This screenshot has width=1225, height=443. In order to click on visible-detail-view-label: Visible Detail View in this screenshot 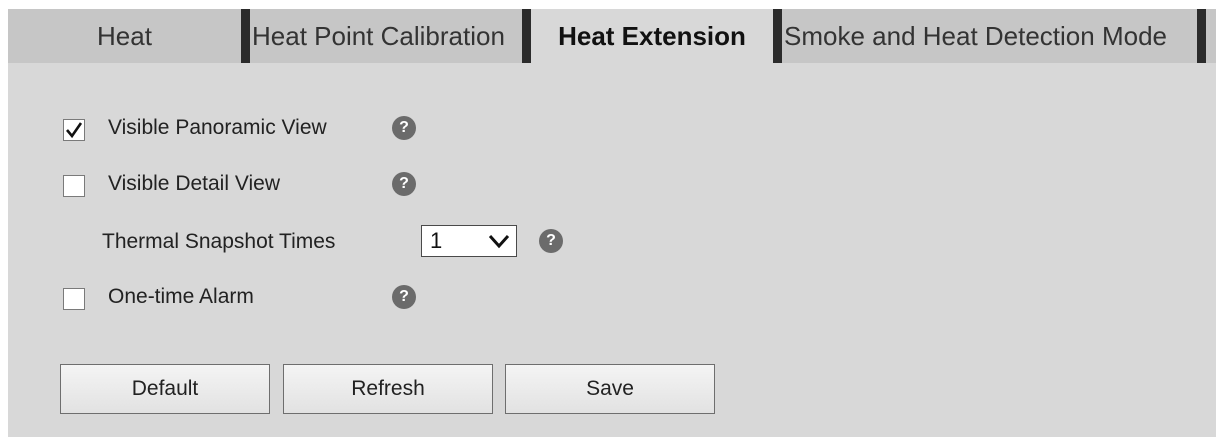, I will do `click(194, 183)`.